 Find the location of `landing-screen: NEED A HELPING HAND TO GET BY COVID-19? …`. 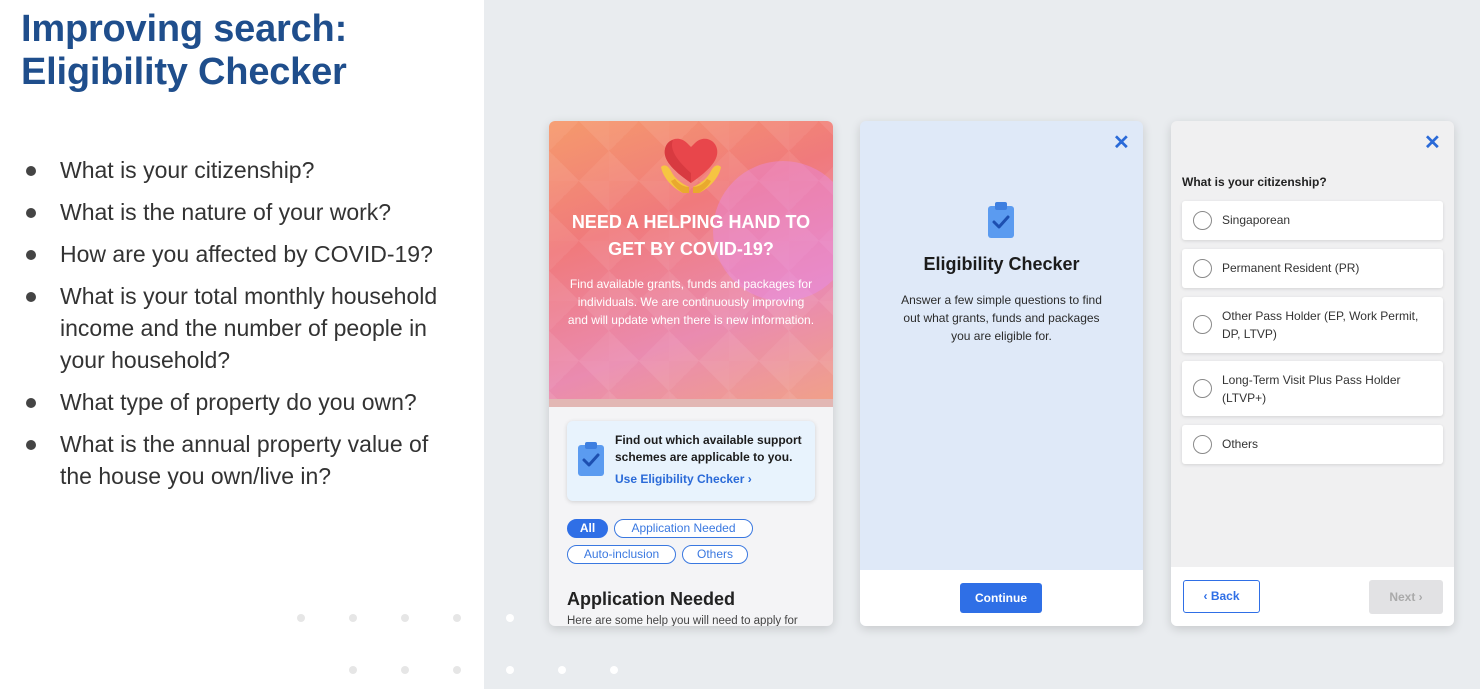

landing-screen: NEED A HELPING HAND TO GET BY COVID-19? … is located at coordinates (691, 373).